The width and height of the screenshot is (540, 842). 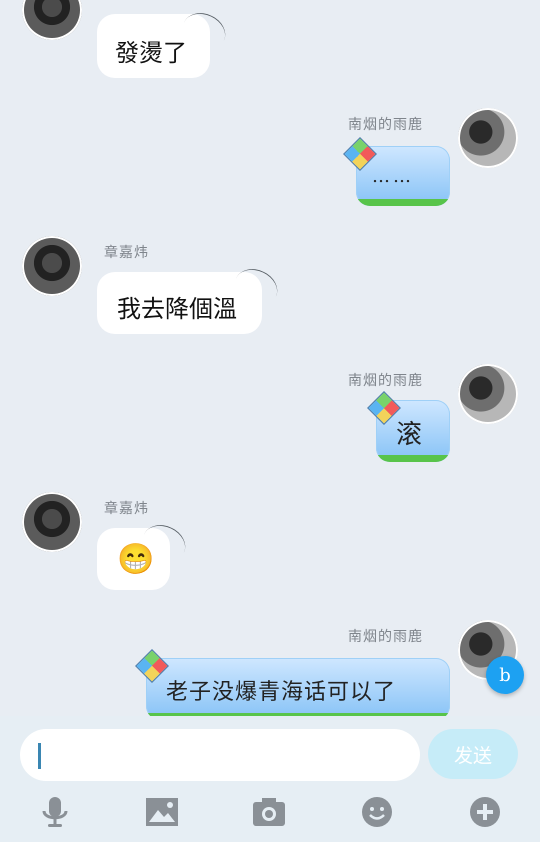 I want to click on badge-label: b, so click(x=505, y=675).